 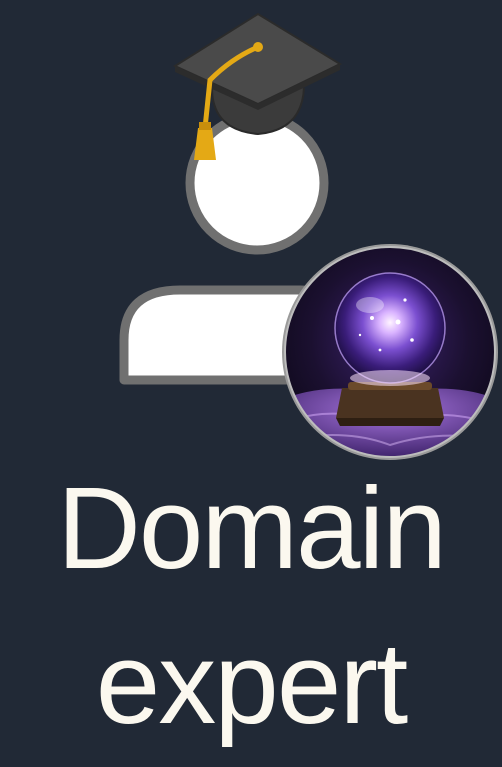 I want to click on crystal-ball-icon, so click(x=390, y=352).